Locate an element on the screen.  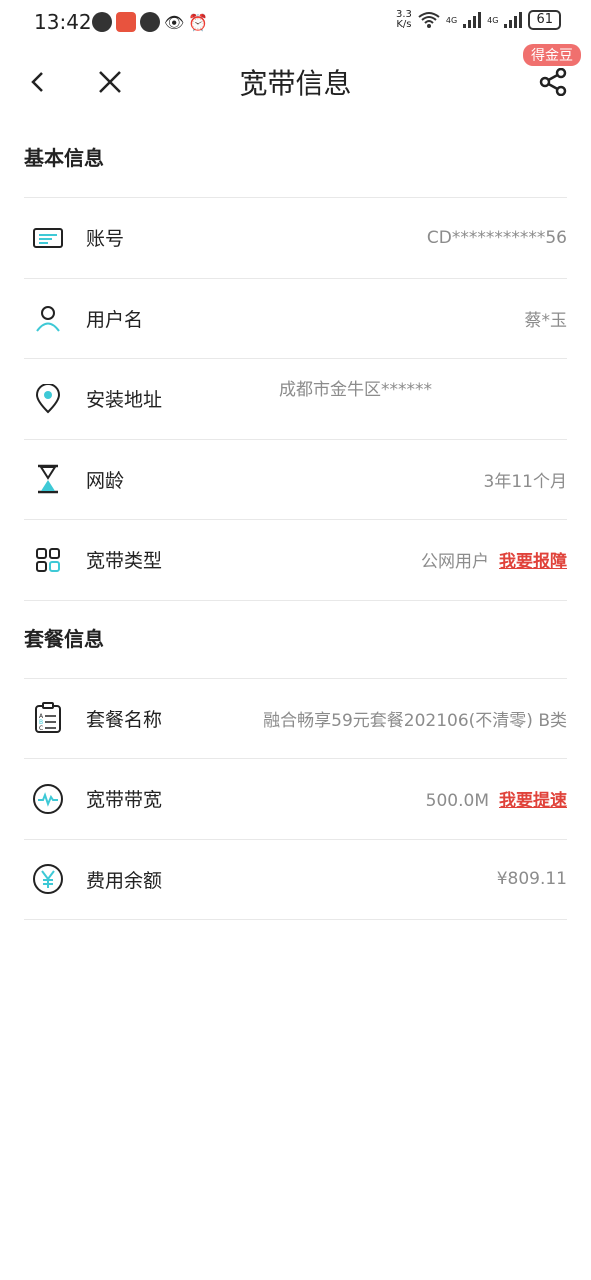
row-account: 账号 CD***********56 is located at coordinates (295, 238).